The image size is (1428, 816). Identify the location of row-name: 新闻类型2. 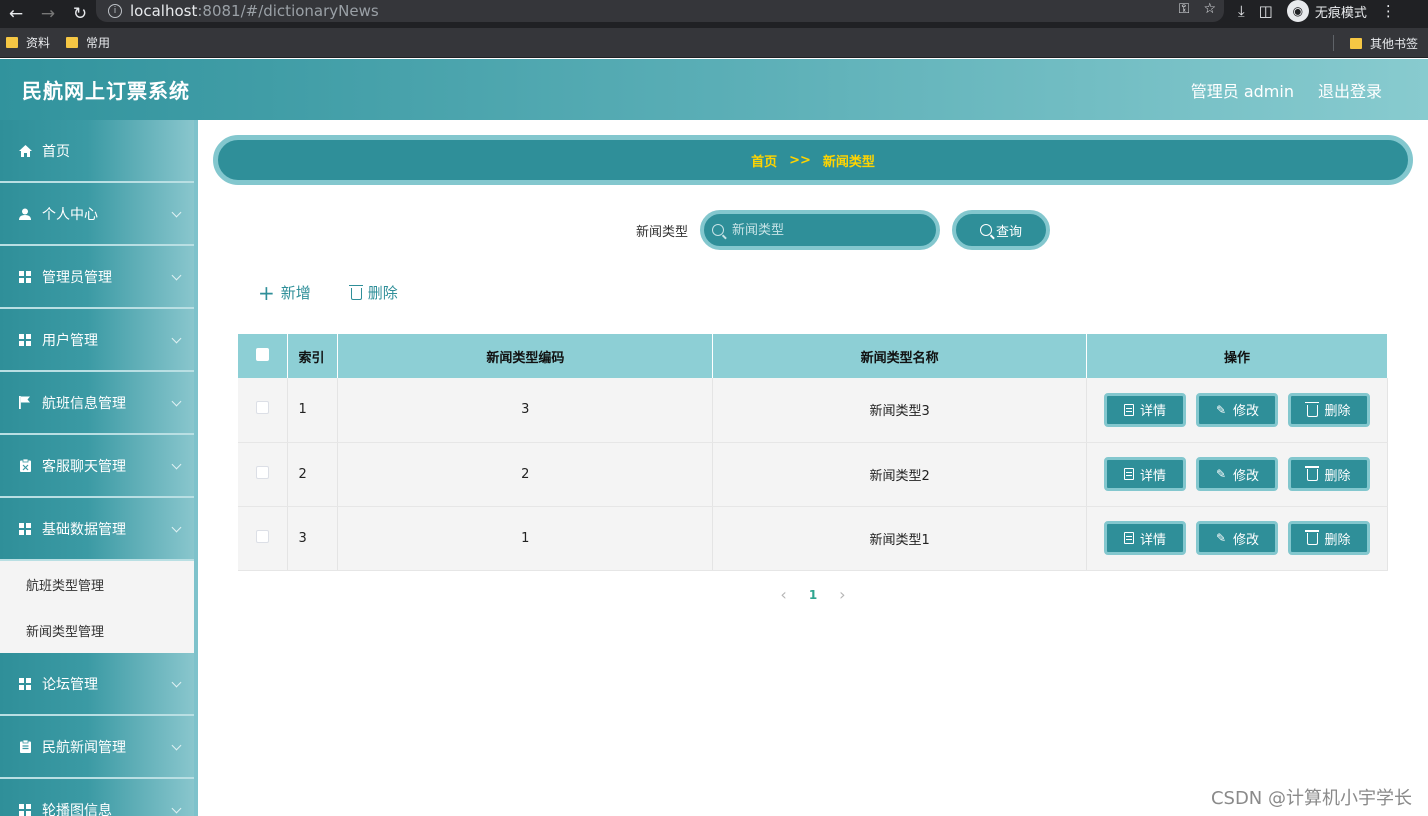
(899, 474).